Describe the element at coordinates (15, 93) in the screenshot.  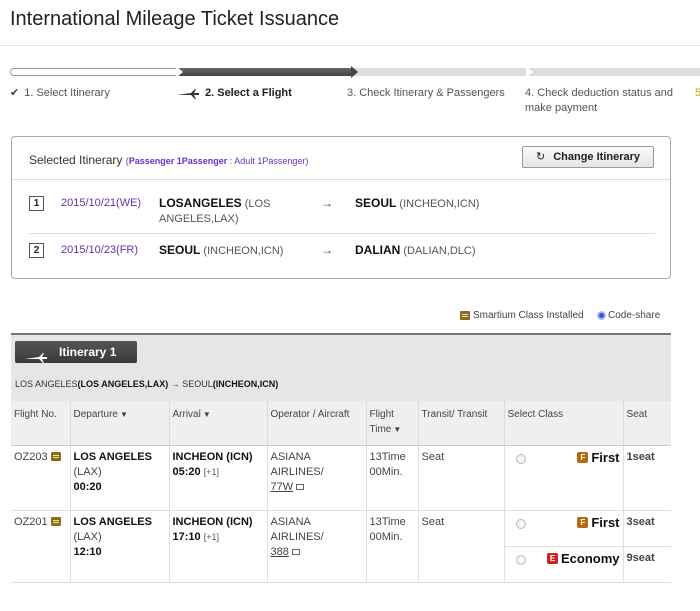
I see `check-icon: ✔` at that location.